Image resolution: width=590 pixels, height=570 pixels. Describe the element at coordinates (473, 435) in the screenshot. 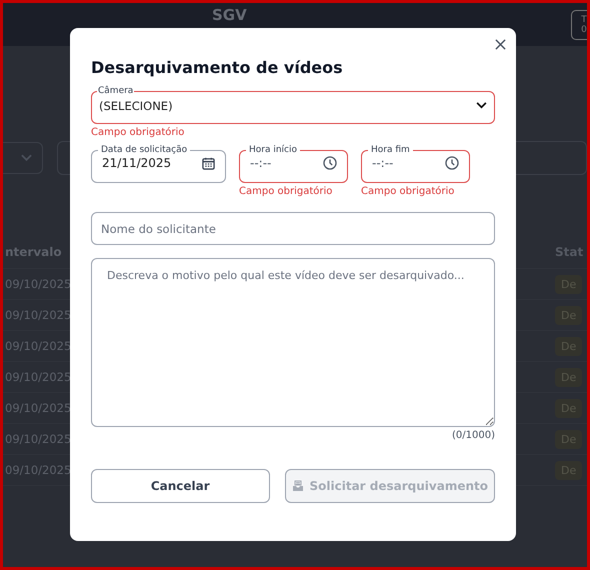

I see `character-counter: (0/1000)` at that location.